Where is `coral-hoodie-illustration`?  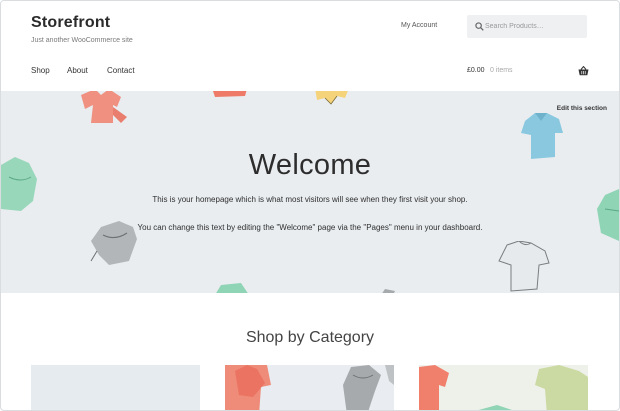 coral-hoodie-illustration is located at coordinates (104, 107).